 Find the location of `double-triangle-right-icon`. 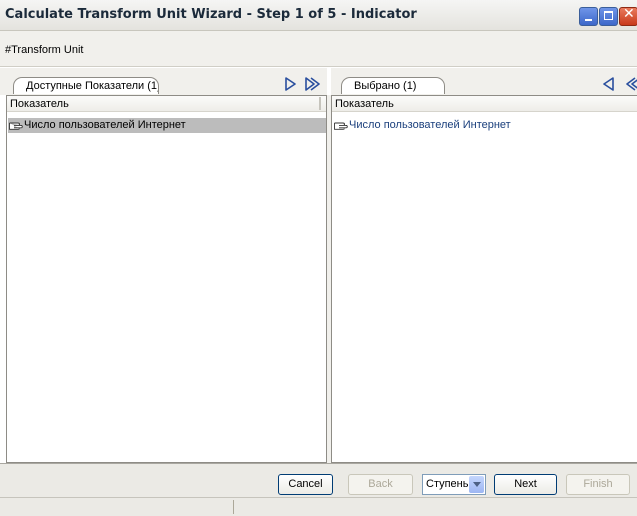

double-triangle-right-icon is located at coordinates (313, 84).